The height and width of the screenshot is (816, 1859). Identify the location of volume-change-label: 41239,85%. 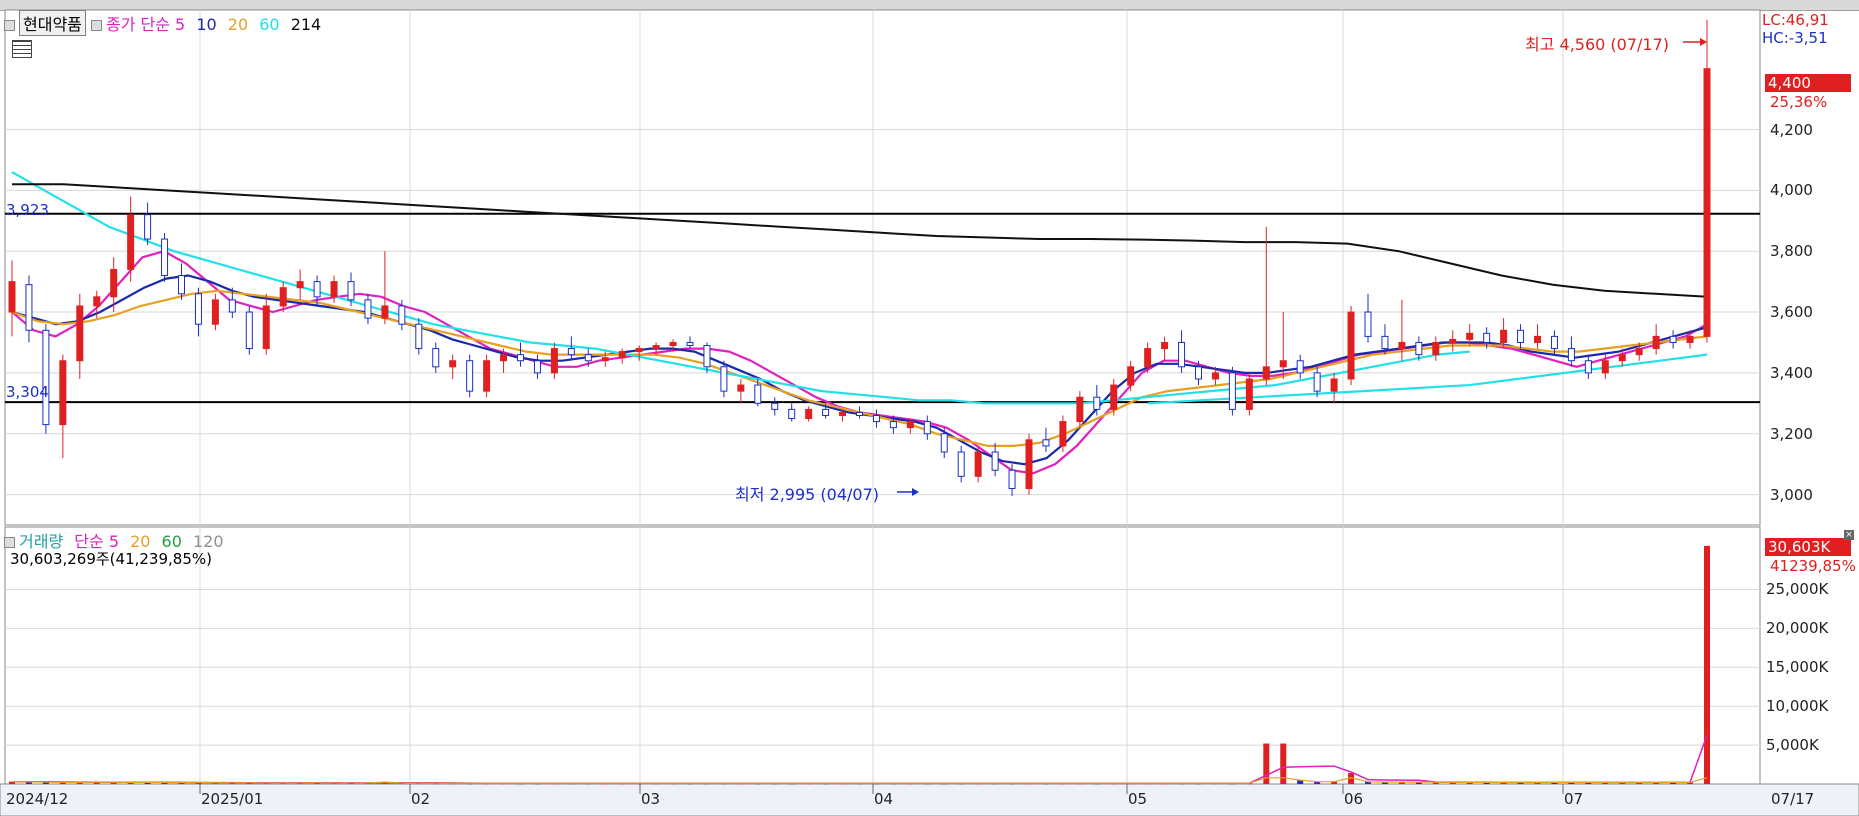
(1813, 566).